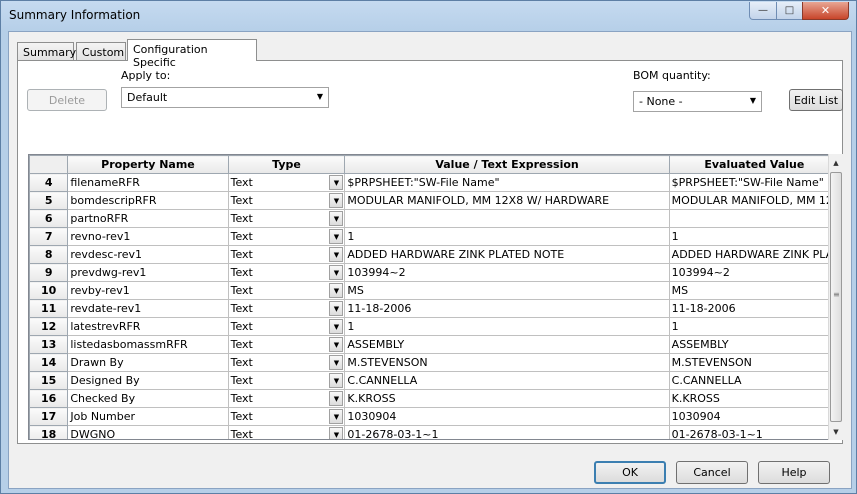  I want to click on value-expression-cell: MODULAR MANIFOLD, MM 12X8 W/ HARDWARE, so click(507, 200).